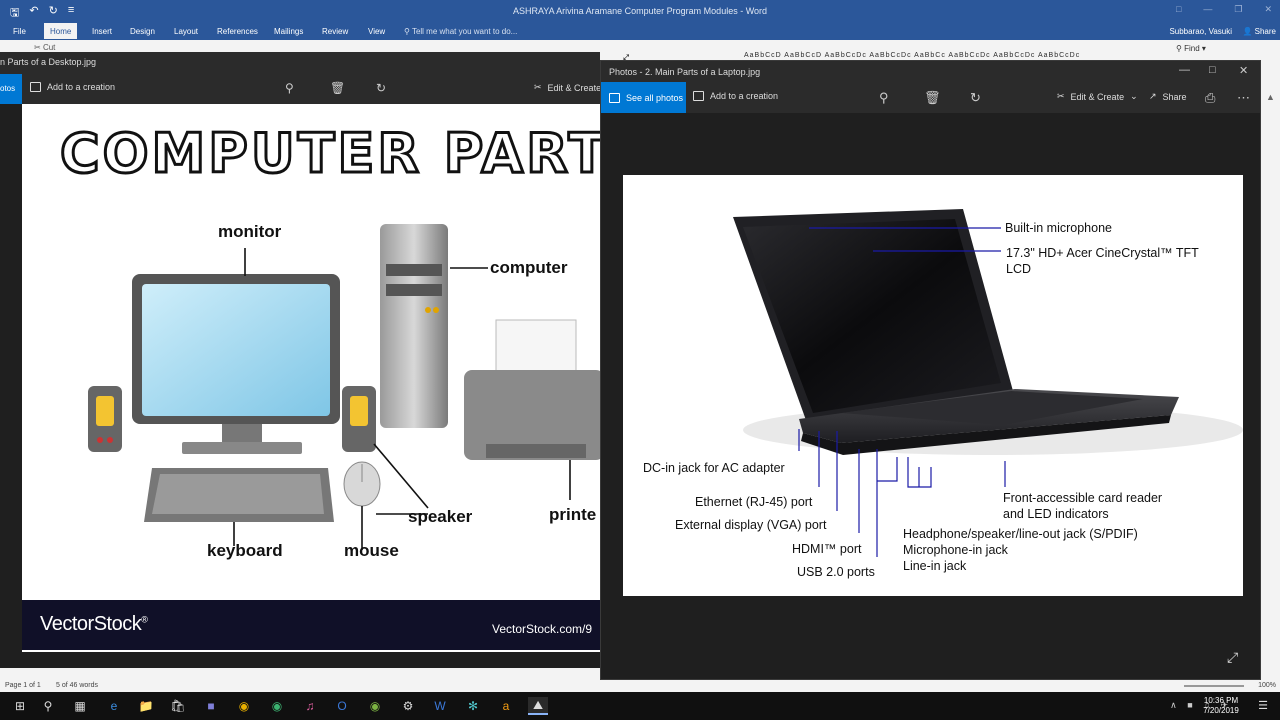 This screenshot has height=720, width=1280. Describe the element at coordinates (643, 97) in the screenshot. I see `photos2-see-all-button: See all photos` at that location.